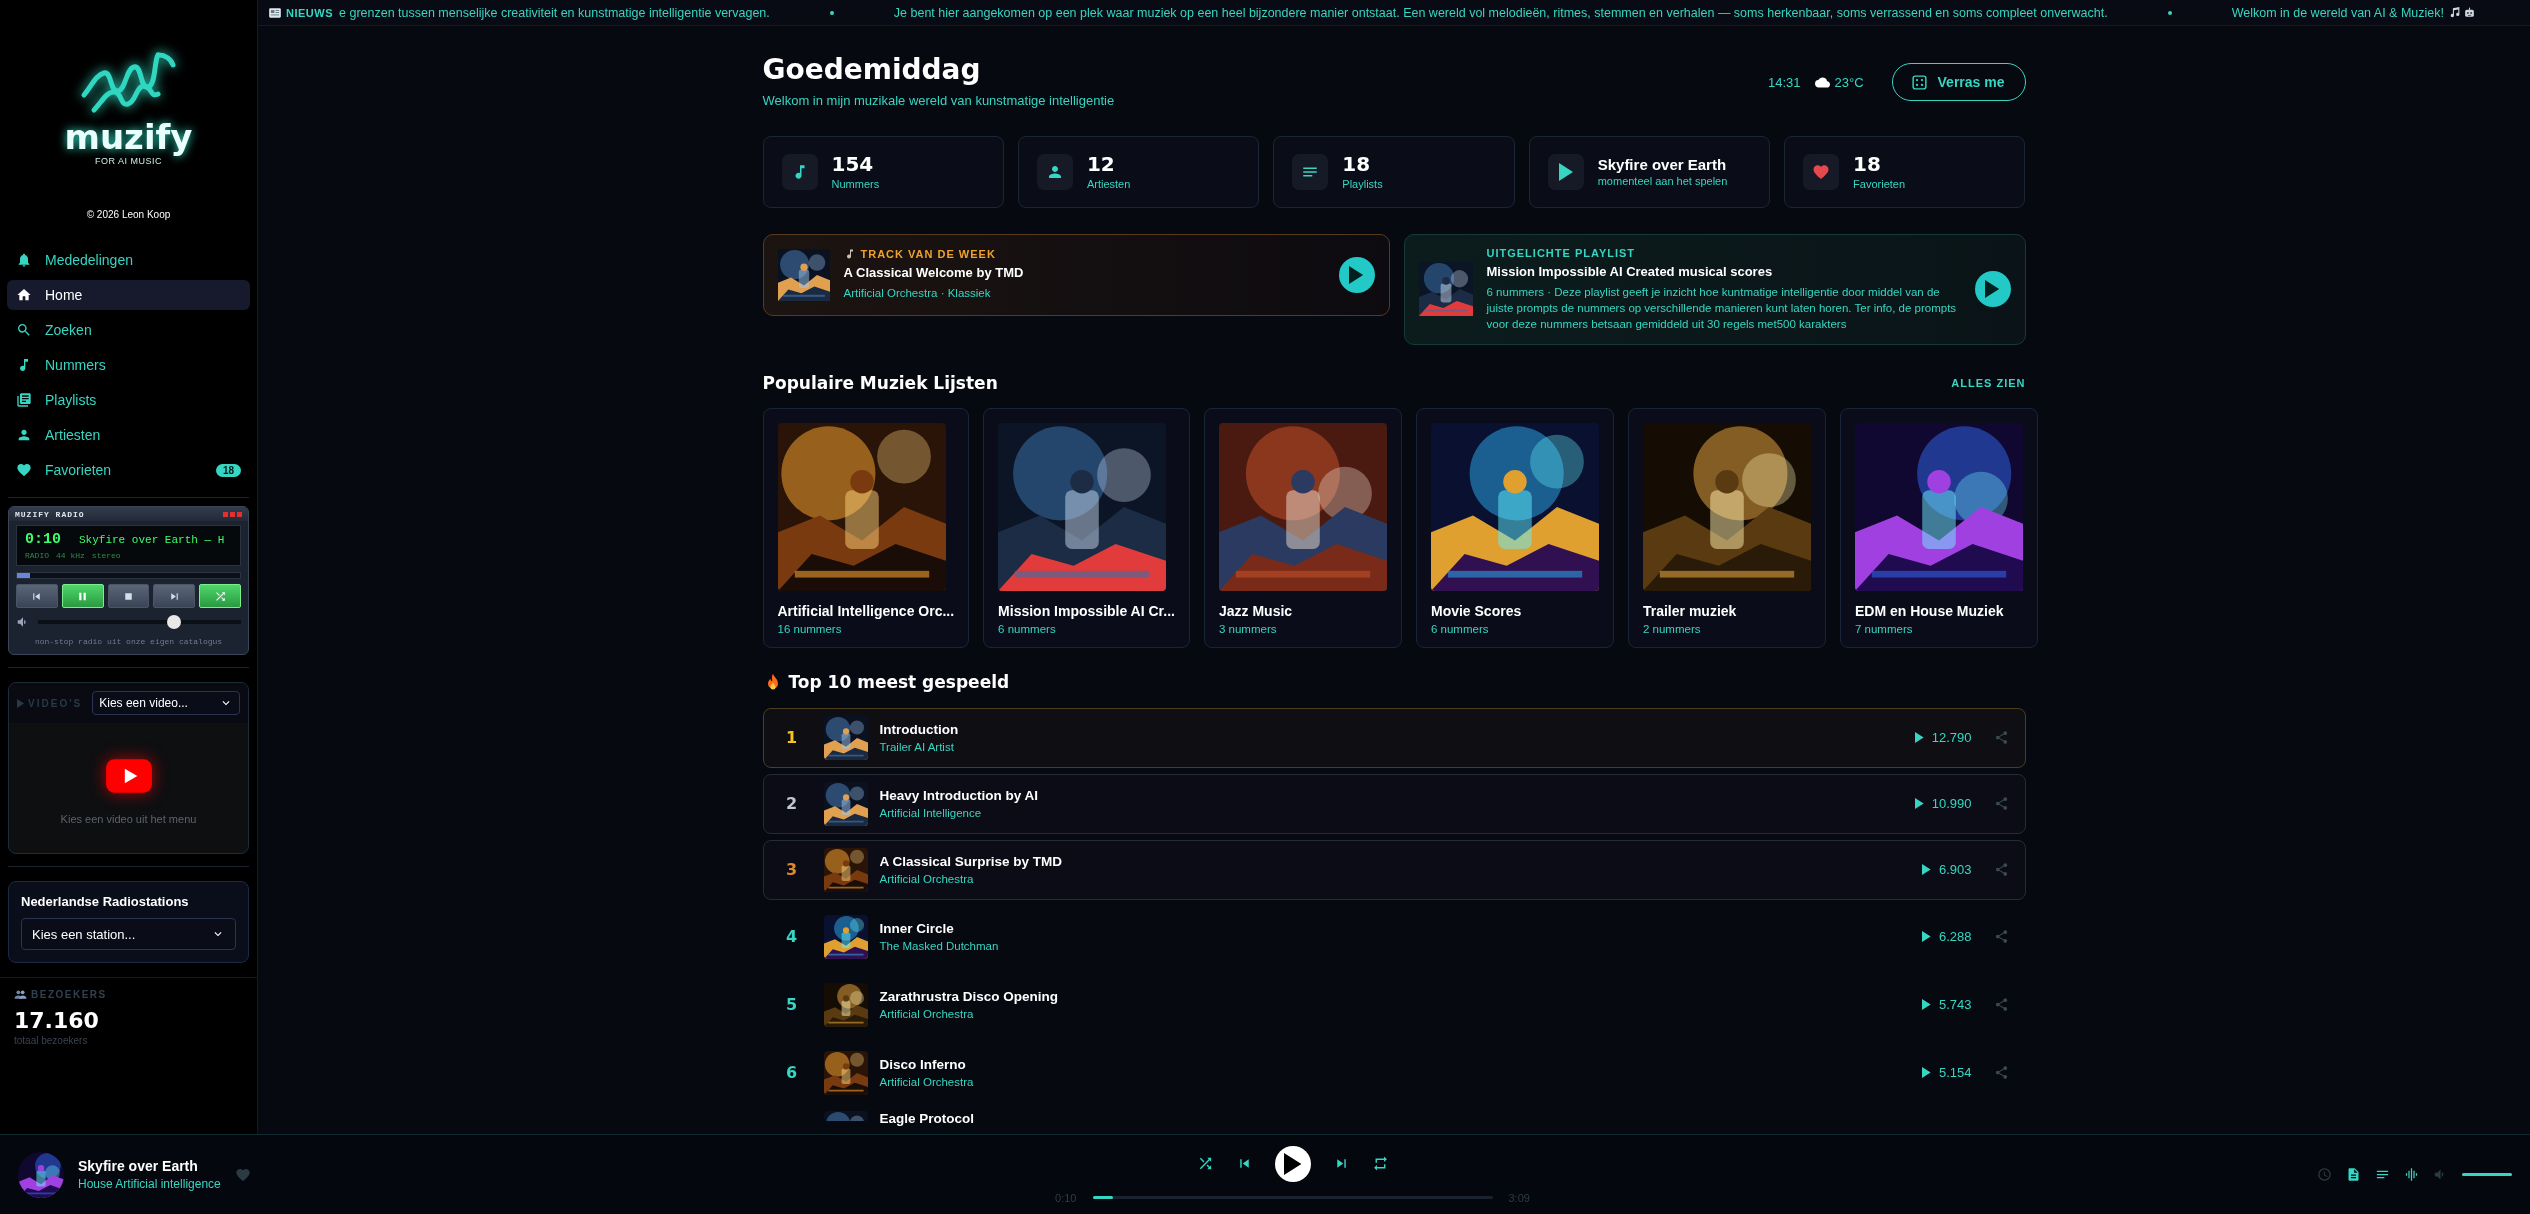 This screenshot has width=2530, height=1214. What do you see at coordinates (1561, 252) in the screenshot?
I see `featured-label: UITGELICHTE PLAYLIST` at bounding box center [1561, 252].